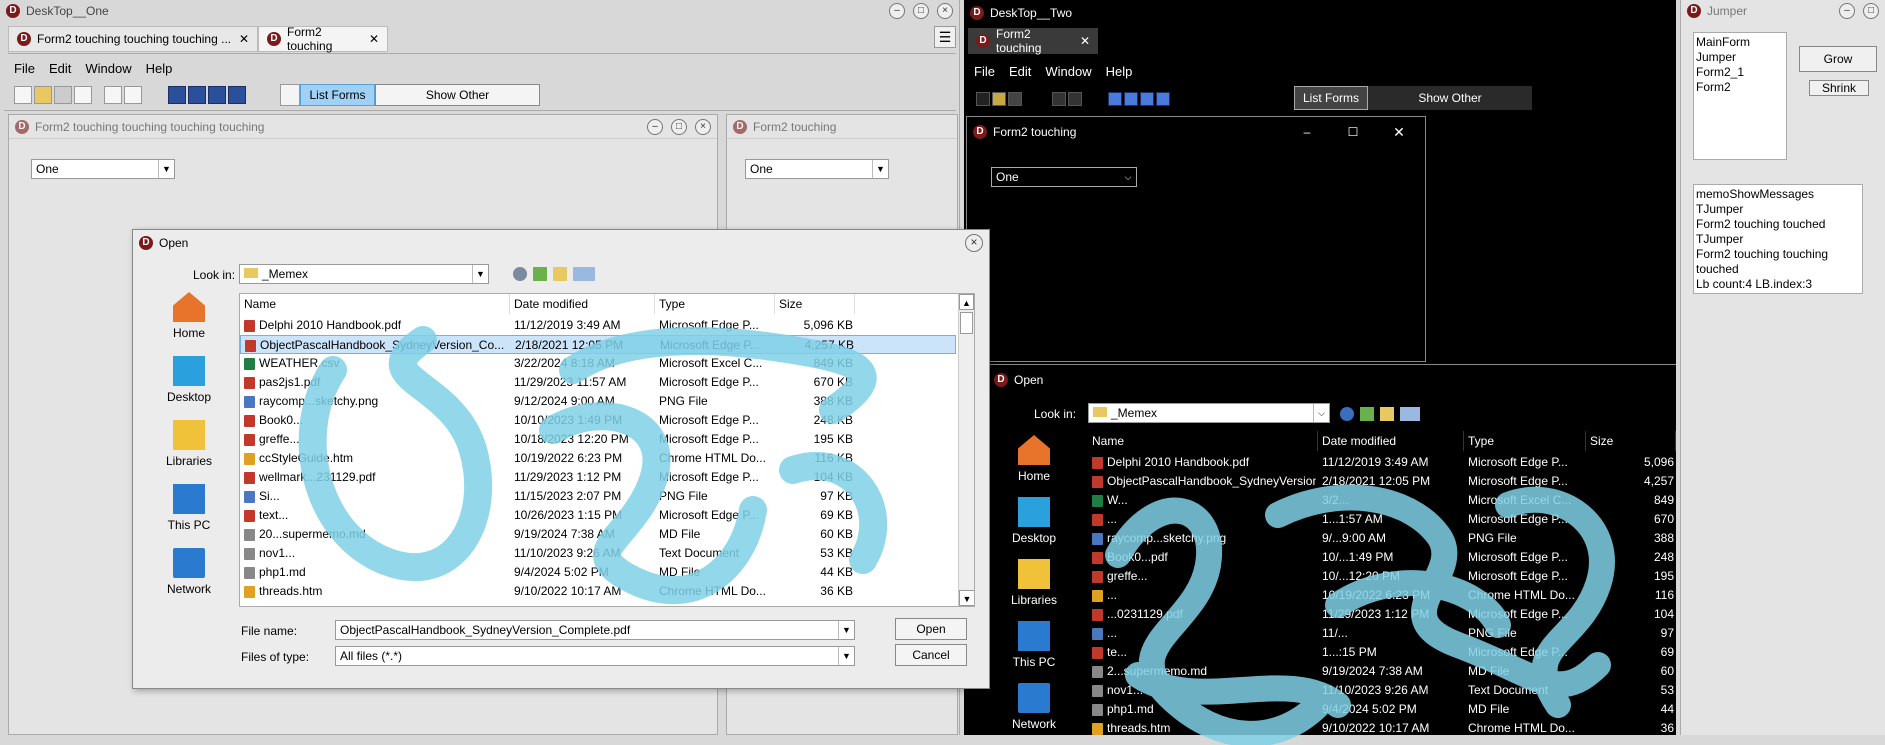  What do you see at coordinates (1353, 132) in the screenshot?
I see `maximize-icon: ☐` at bounding box center [1353, 132].